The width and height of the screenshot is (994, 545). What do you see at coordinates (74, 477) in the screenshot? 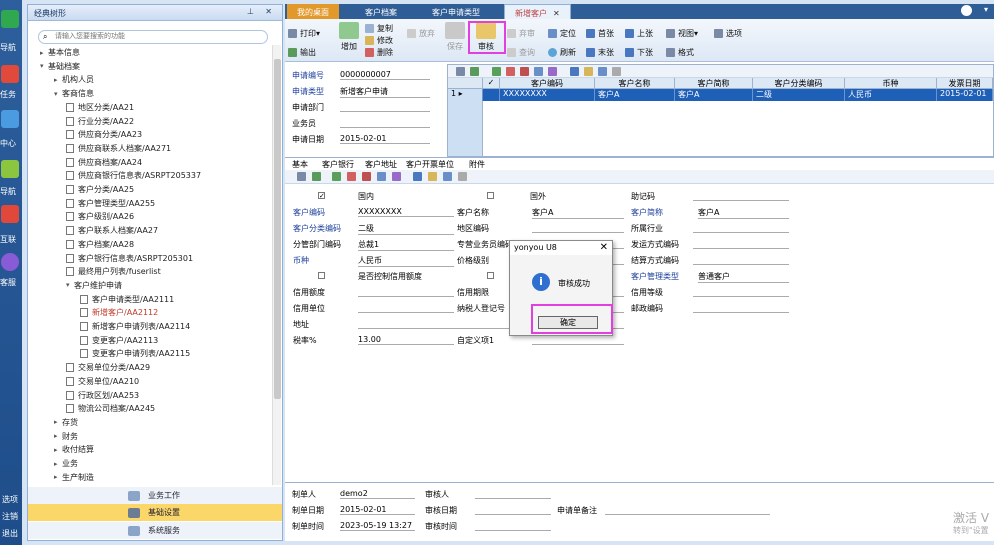
I see `tree-node: ▸ 生产制造` at bounding box center [74, 477].